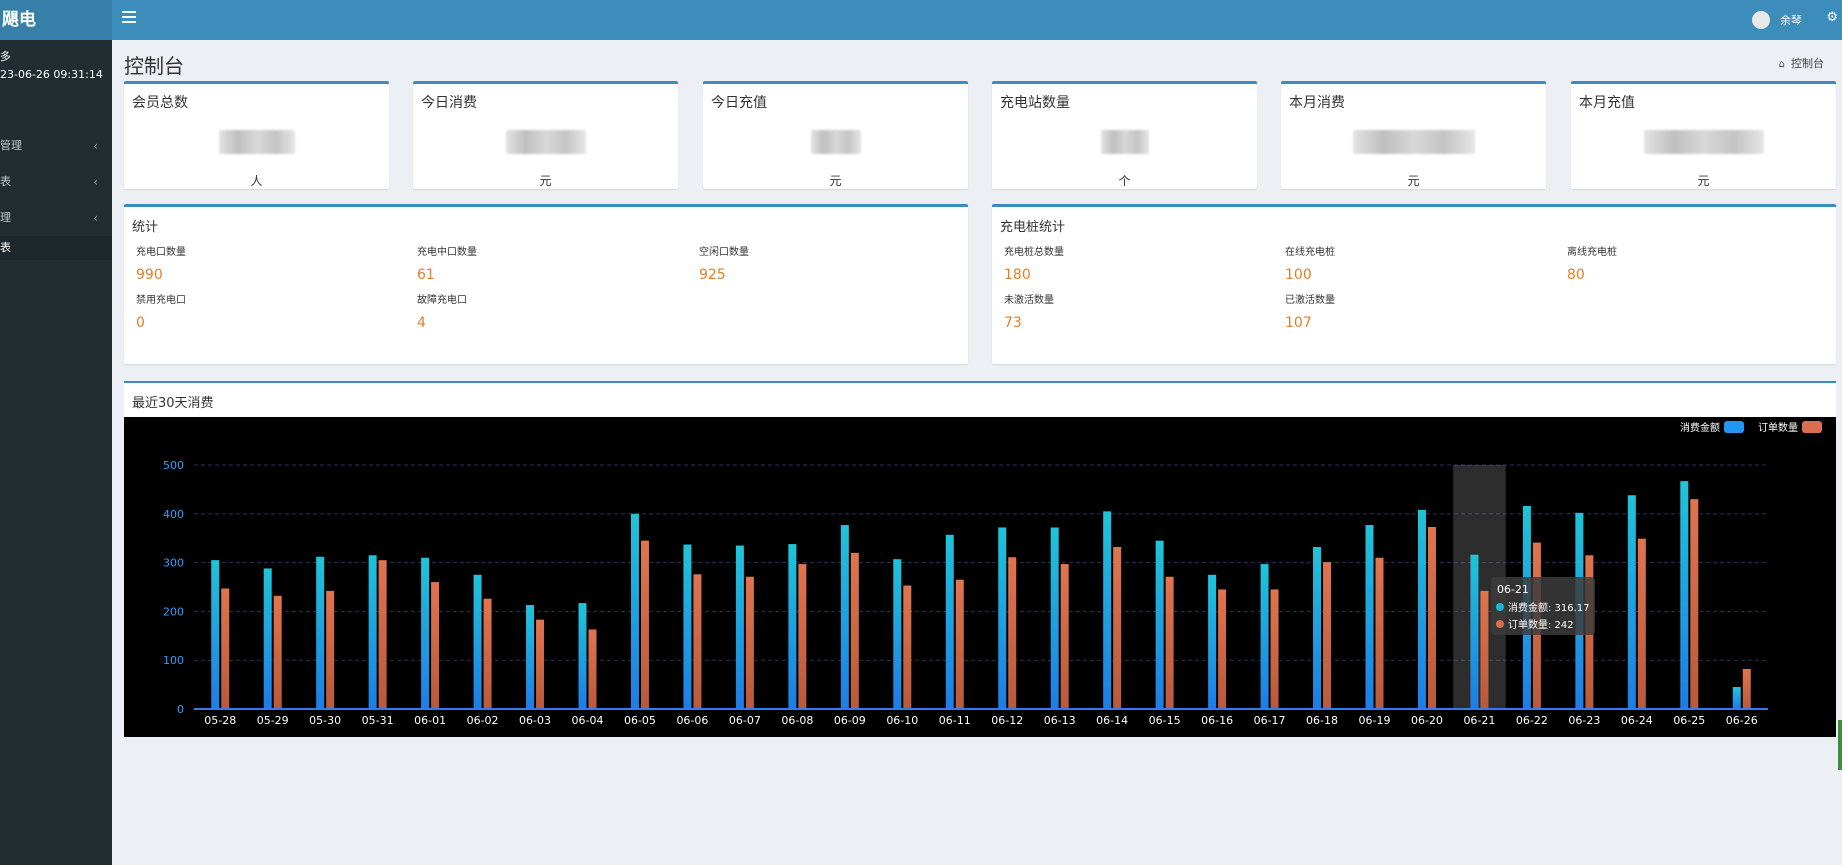 This screenshot has height=865, width=1842. What do you see at coordinates (1270, 720) in the screenshot?
I see `x-tick-label: 06-17` at bounding box center [1270, 720].